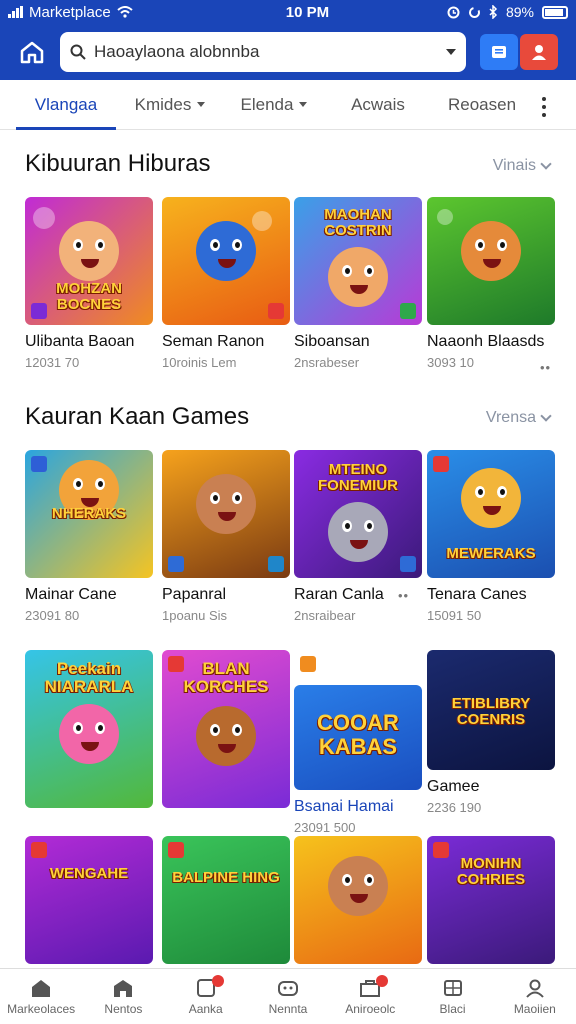 Image resolution: width=576 pixels, height=1024 pixels. What do you see at coordinates (491, 283) in the screenshot?
I see `game-card: Naaonh Blaasds 3093 10` at bounding box center [491, 283].